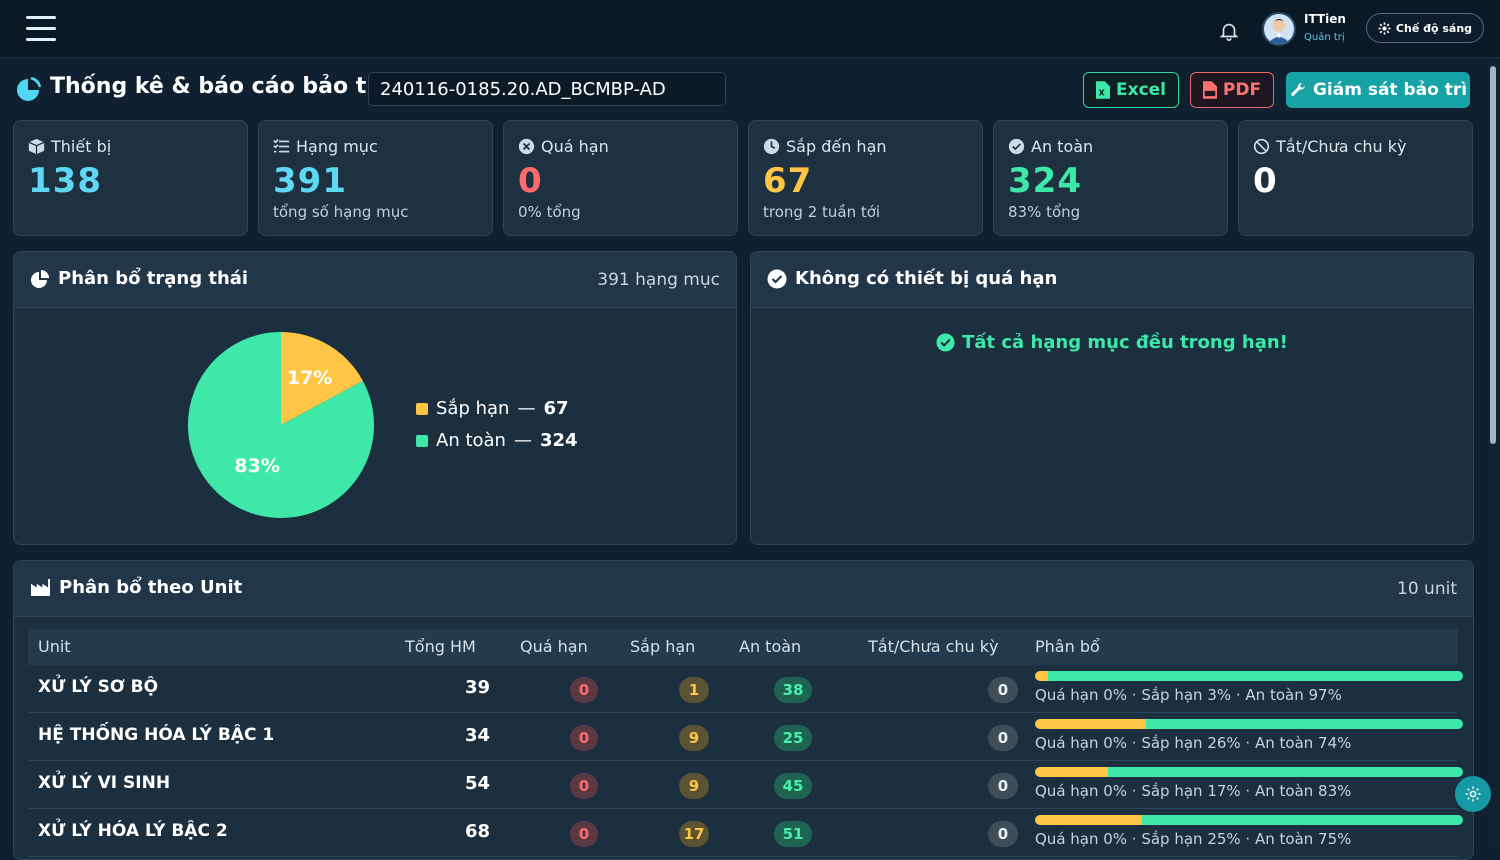 Image resolution: width=1500 pixels, height=860 pixels. Describe the element at coordinates (1355, 178) in the screenshot. I see `stat-card-off-cycle: Tắt/Chưa chu kỳ 0` at that location.